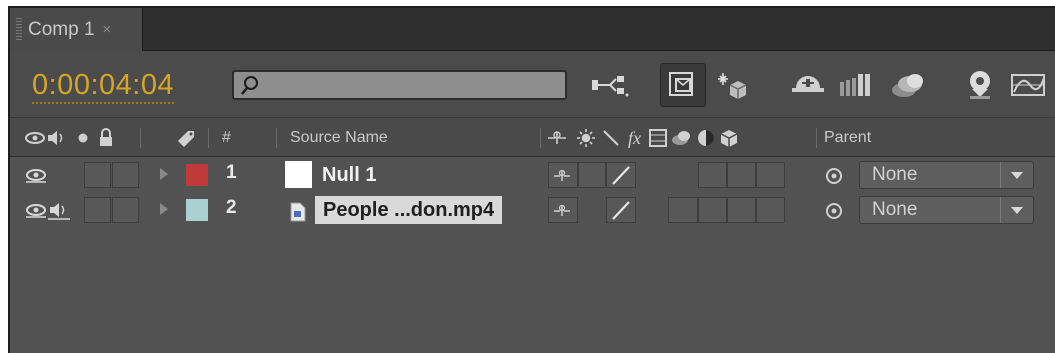 The width and height of the screenshot is (1055, 353). Describe the element at coordinates (634, 138) in the screenshot. I see `effects-fx-icon: fx` at that location.